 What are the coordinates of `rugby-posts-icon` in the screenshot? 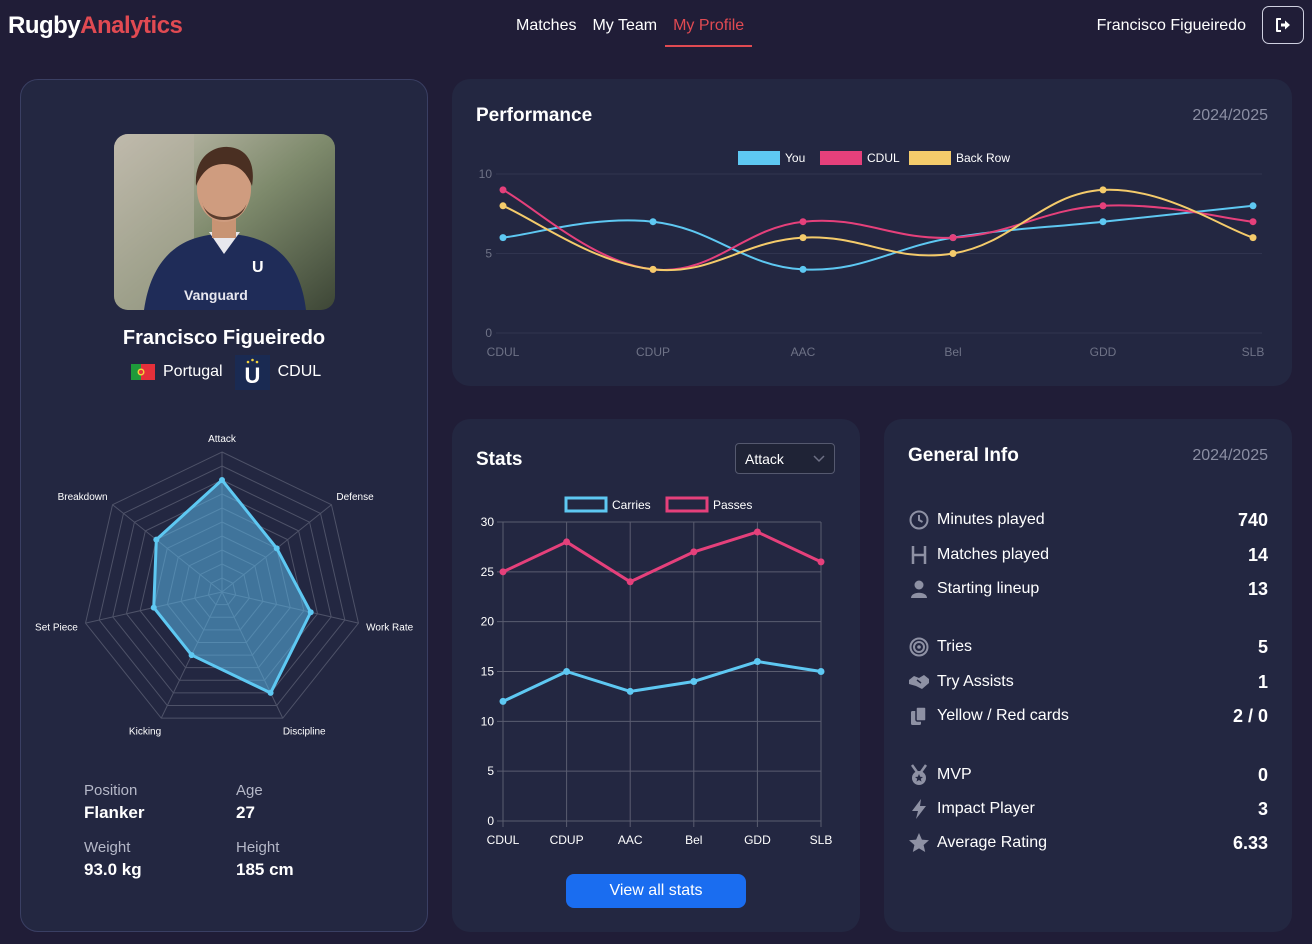 It's located at (919, 555).